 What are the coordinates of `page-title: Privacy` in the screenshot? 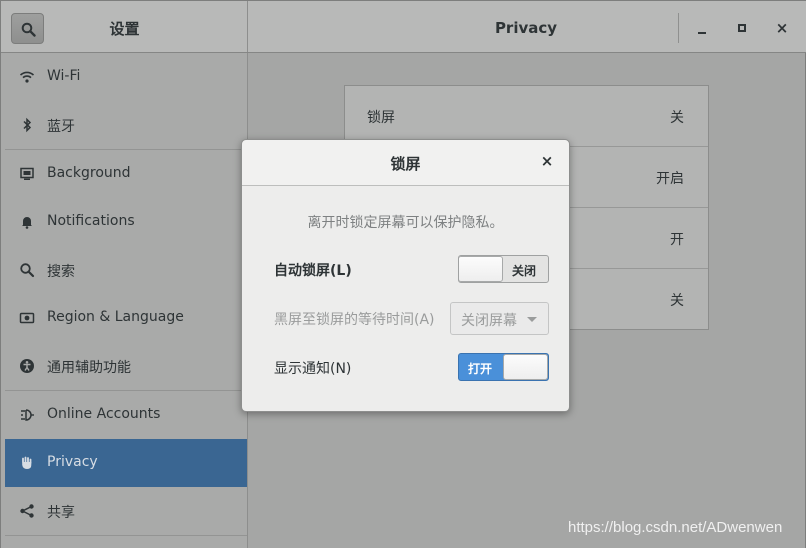 It's located at (526, 28).